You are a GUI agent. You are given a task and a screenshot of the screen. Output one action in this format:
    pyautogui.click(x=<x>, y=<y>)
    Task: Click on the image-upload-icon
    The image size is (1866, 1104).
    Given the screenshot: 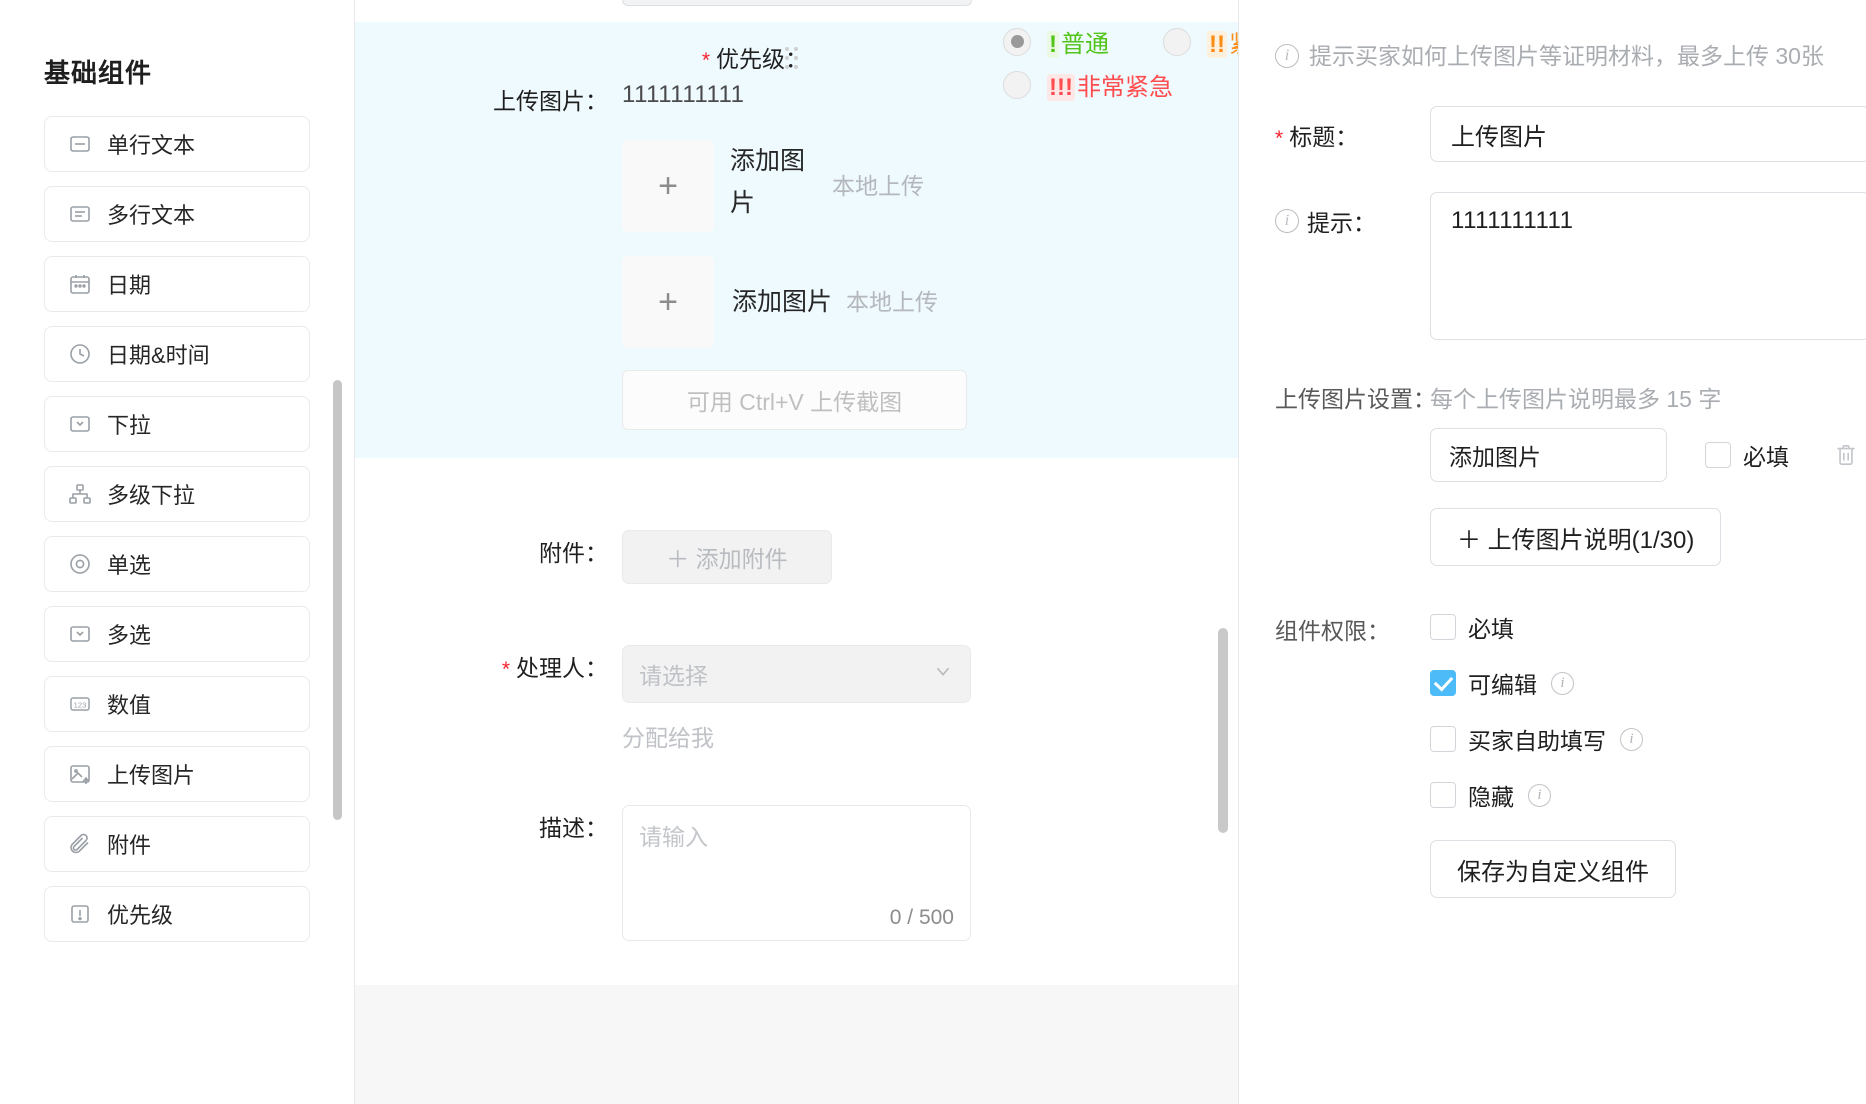 What is the action you would take?
    pyautogui.click(x=80, y=774)
    